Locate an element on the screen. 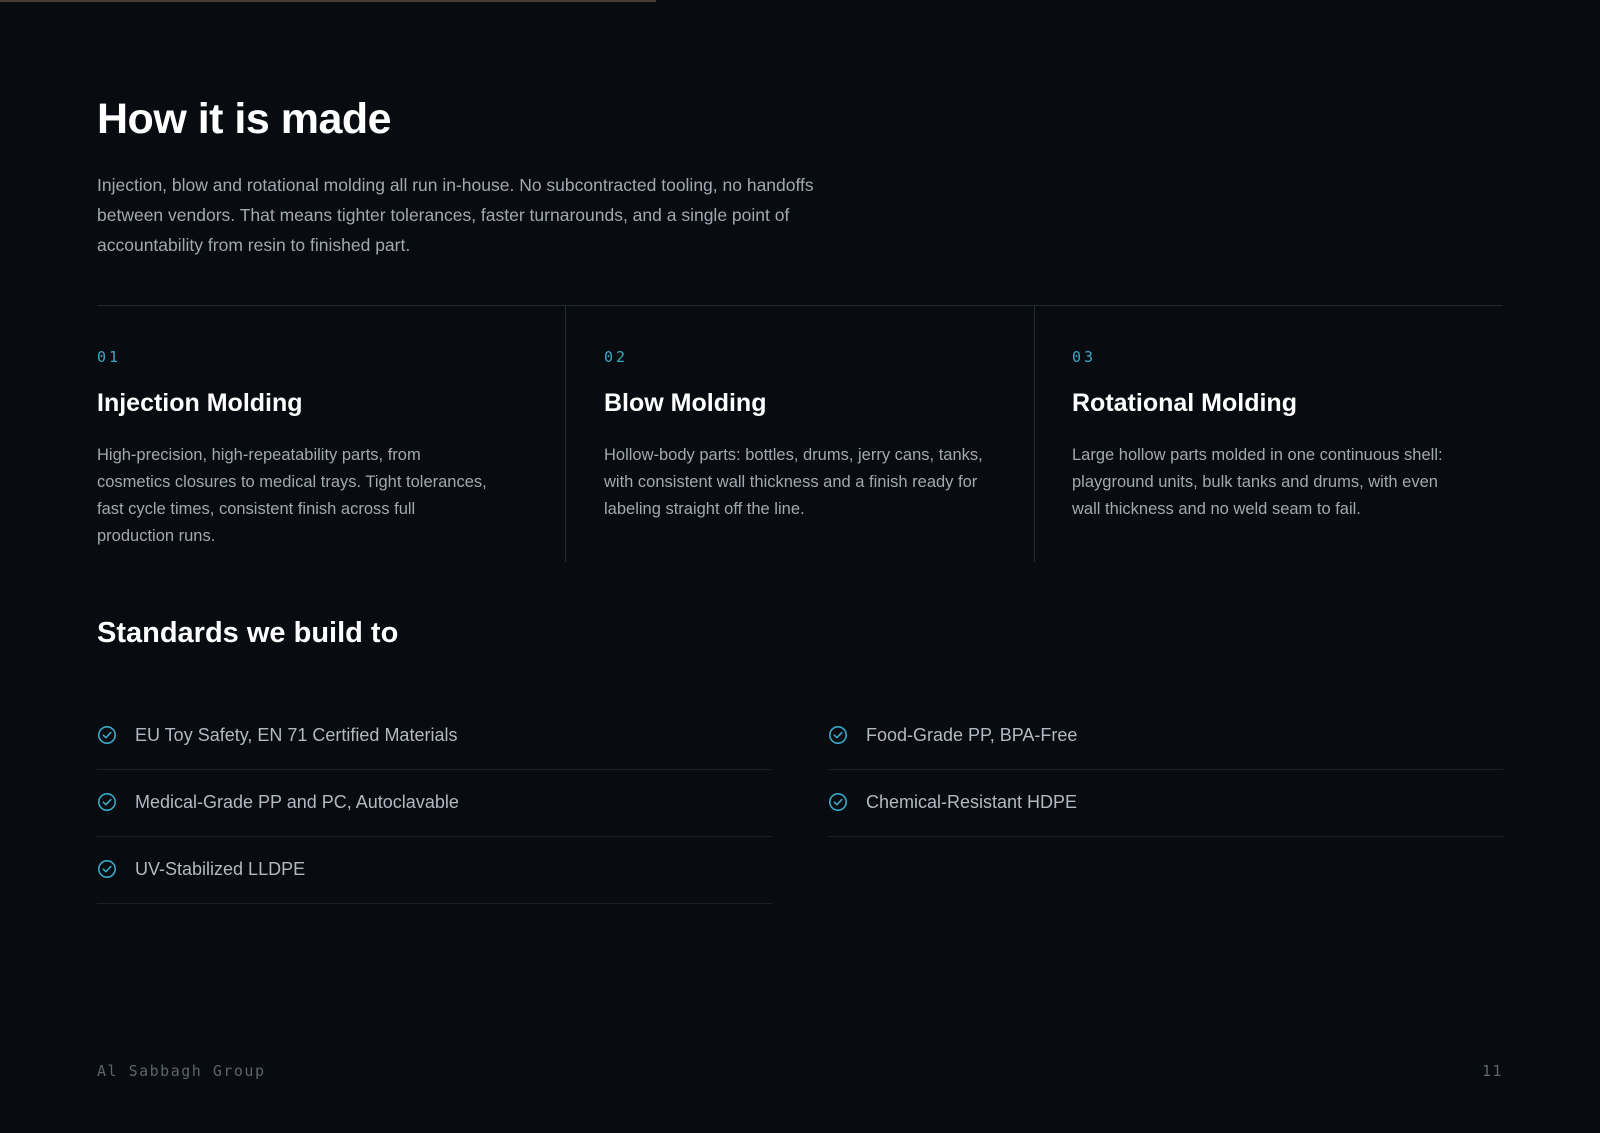  method-title: Injection Molding is located at coordinates (200, 403).